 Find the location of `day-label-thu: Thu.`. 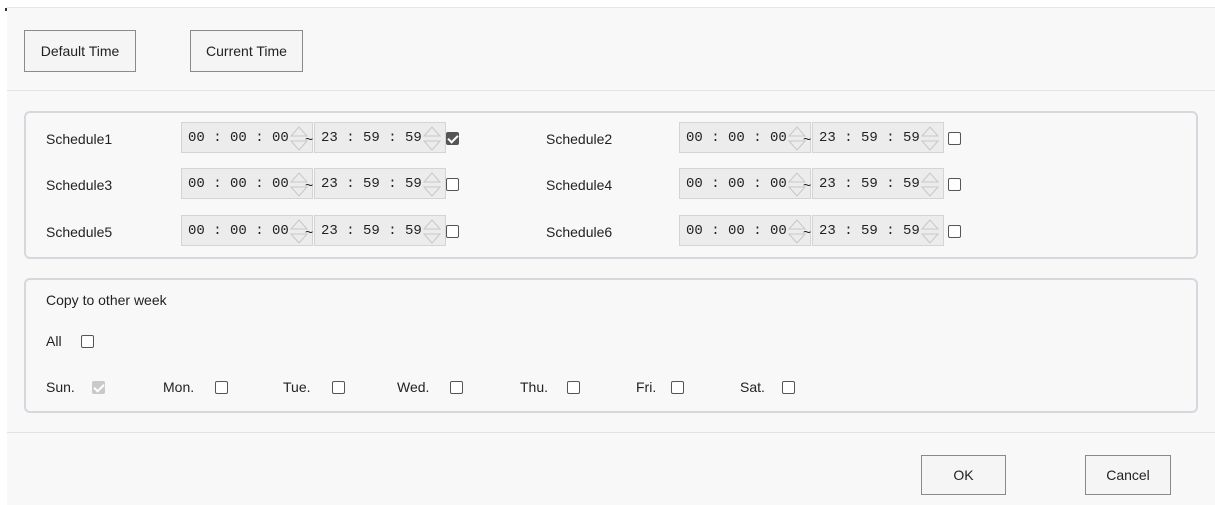

day-label-thu: Thu. is located at coordinates (534, 387).